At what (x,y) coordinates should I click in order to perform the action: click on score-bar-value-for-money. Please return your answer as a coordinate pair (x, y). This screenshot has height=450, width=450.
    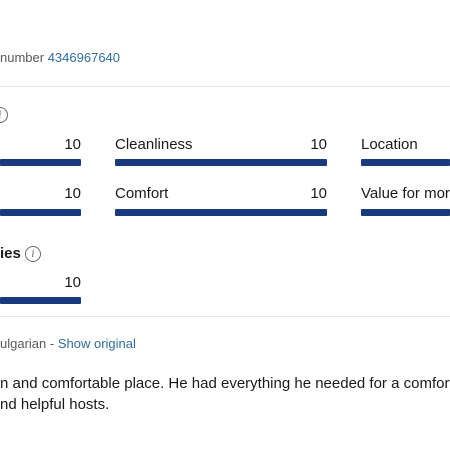
    Looking at the image, I should click on (405, 212).